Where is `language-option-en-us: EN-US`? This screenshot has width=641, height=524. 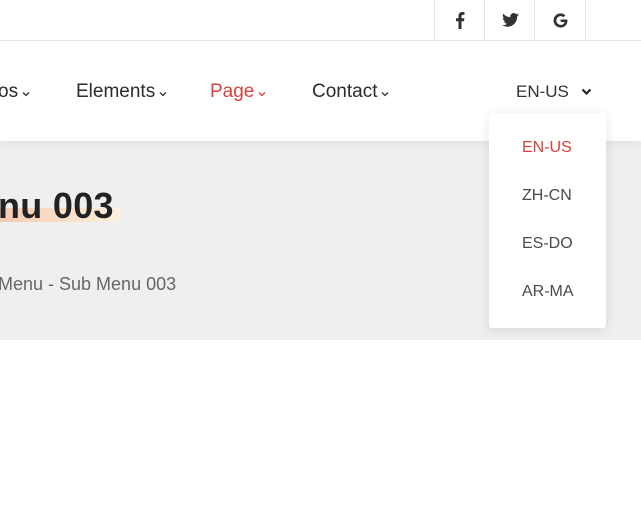
language-option-en-us: EN-US is located at coordinates (547, 148).